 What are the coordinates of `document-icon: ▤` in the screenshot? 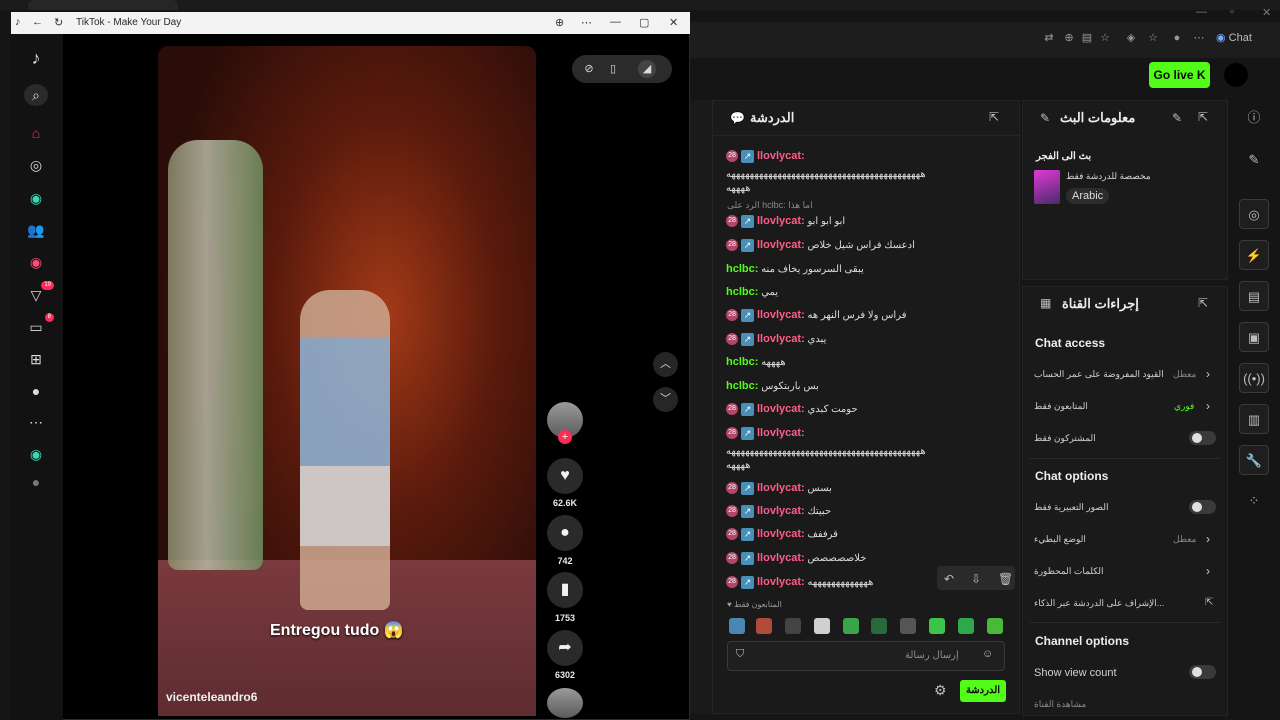 It's located at (1254, 296).